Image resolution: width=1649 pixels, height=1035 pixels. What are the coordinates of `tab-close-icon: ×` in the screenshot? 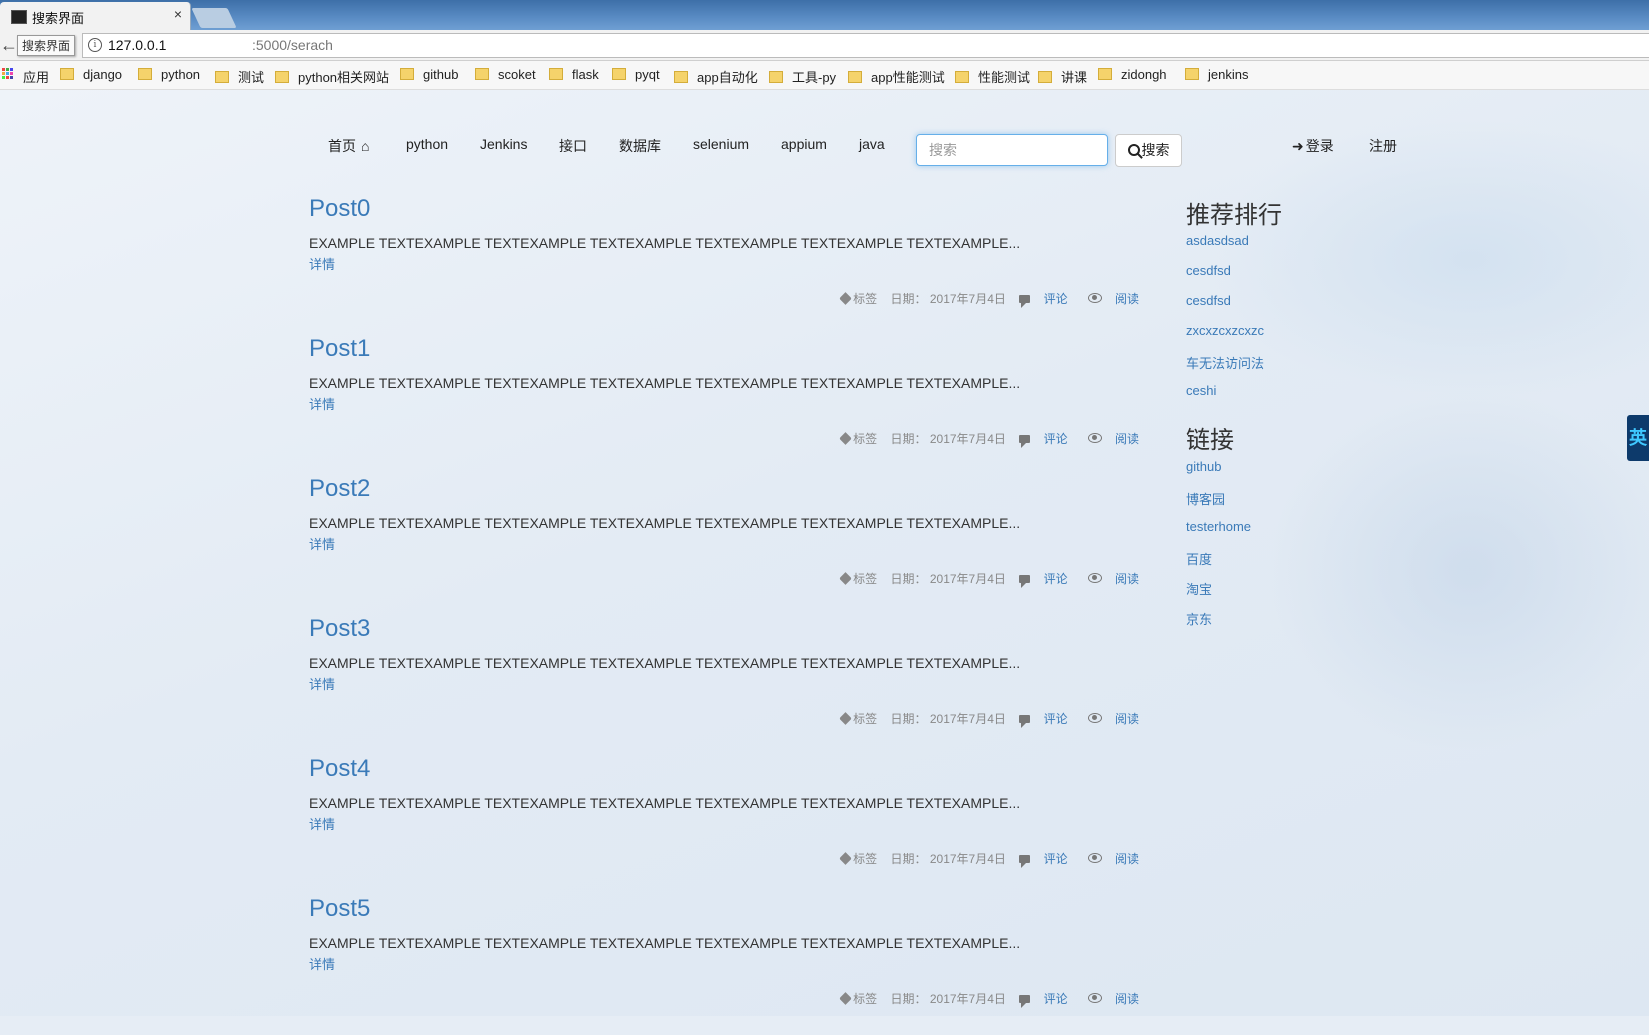 It's located at (178, 14).